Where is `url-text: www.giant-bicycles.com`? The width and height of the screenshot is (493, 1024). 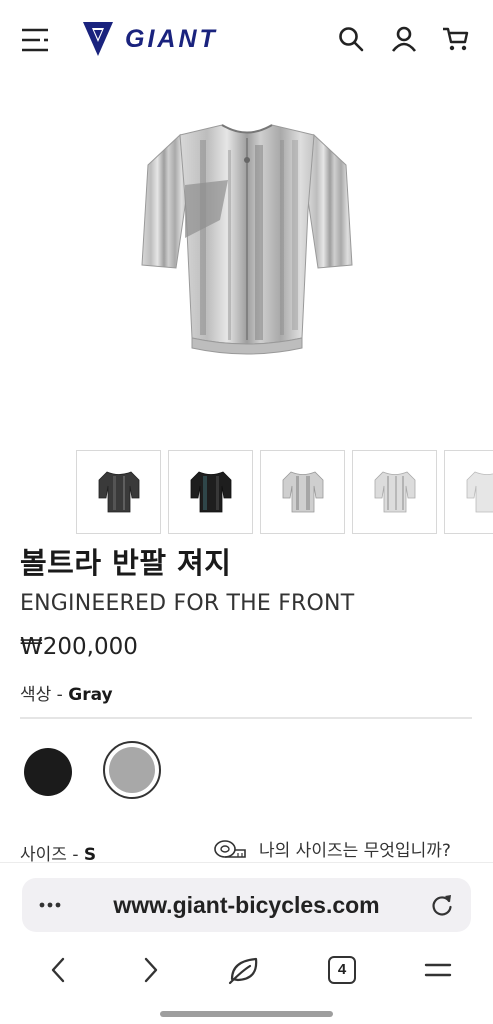
url-text: www.giant-bicycles.com is located at coordinates (246, 905).